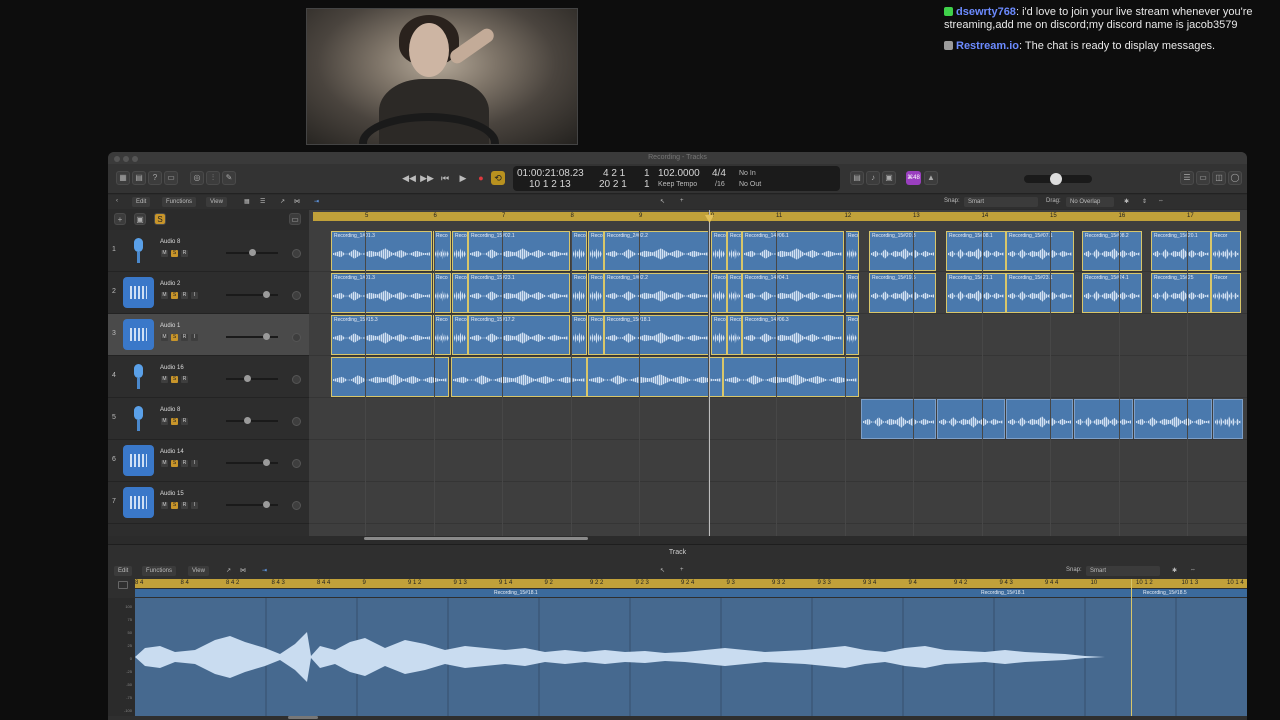 This screenshot has width=1280, height=720. What do you see at coordinates (662, 570) in the screenshot?
I see `editor-pointer-tool-icon: ↖` at bounding box center [662, 570].